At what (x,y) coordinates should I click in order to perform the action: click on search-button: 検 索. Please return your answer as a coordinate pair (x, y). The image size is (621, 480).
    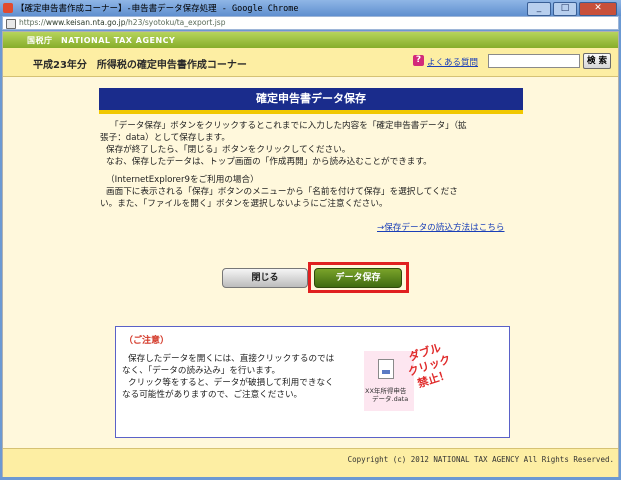
    Looking at the image, I should click on (597, 61).